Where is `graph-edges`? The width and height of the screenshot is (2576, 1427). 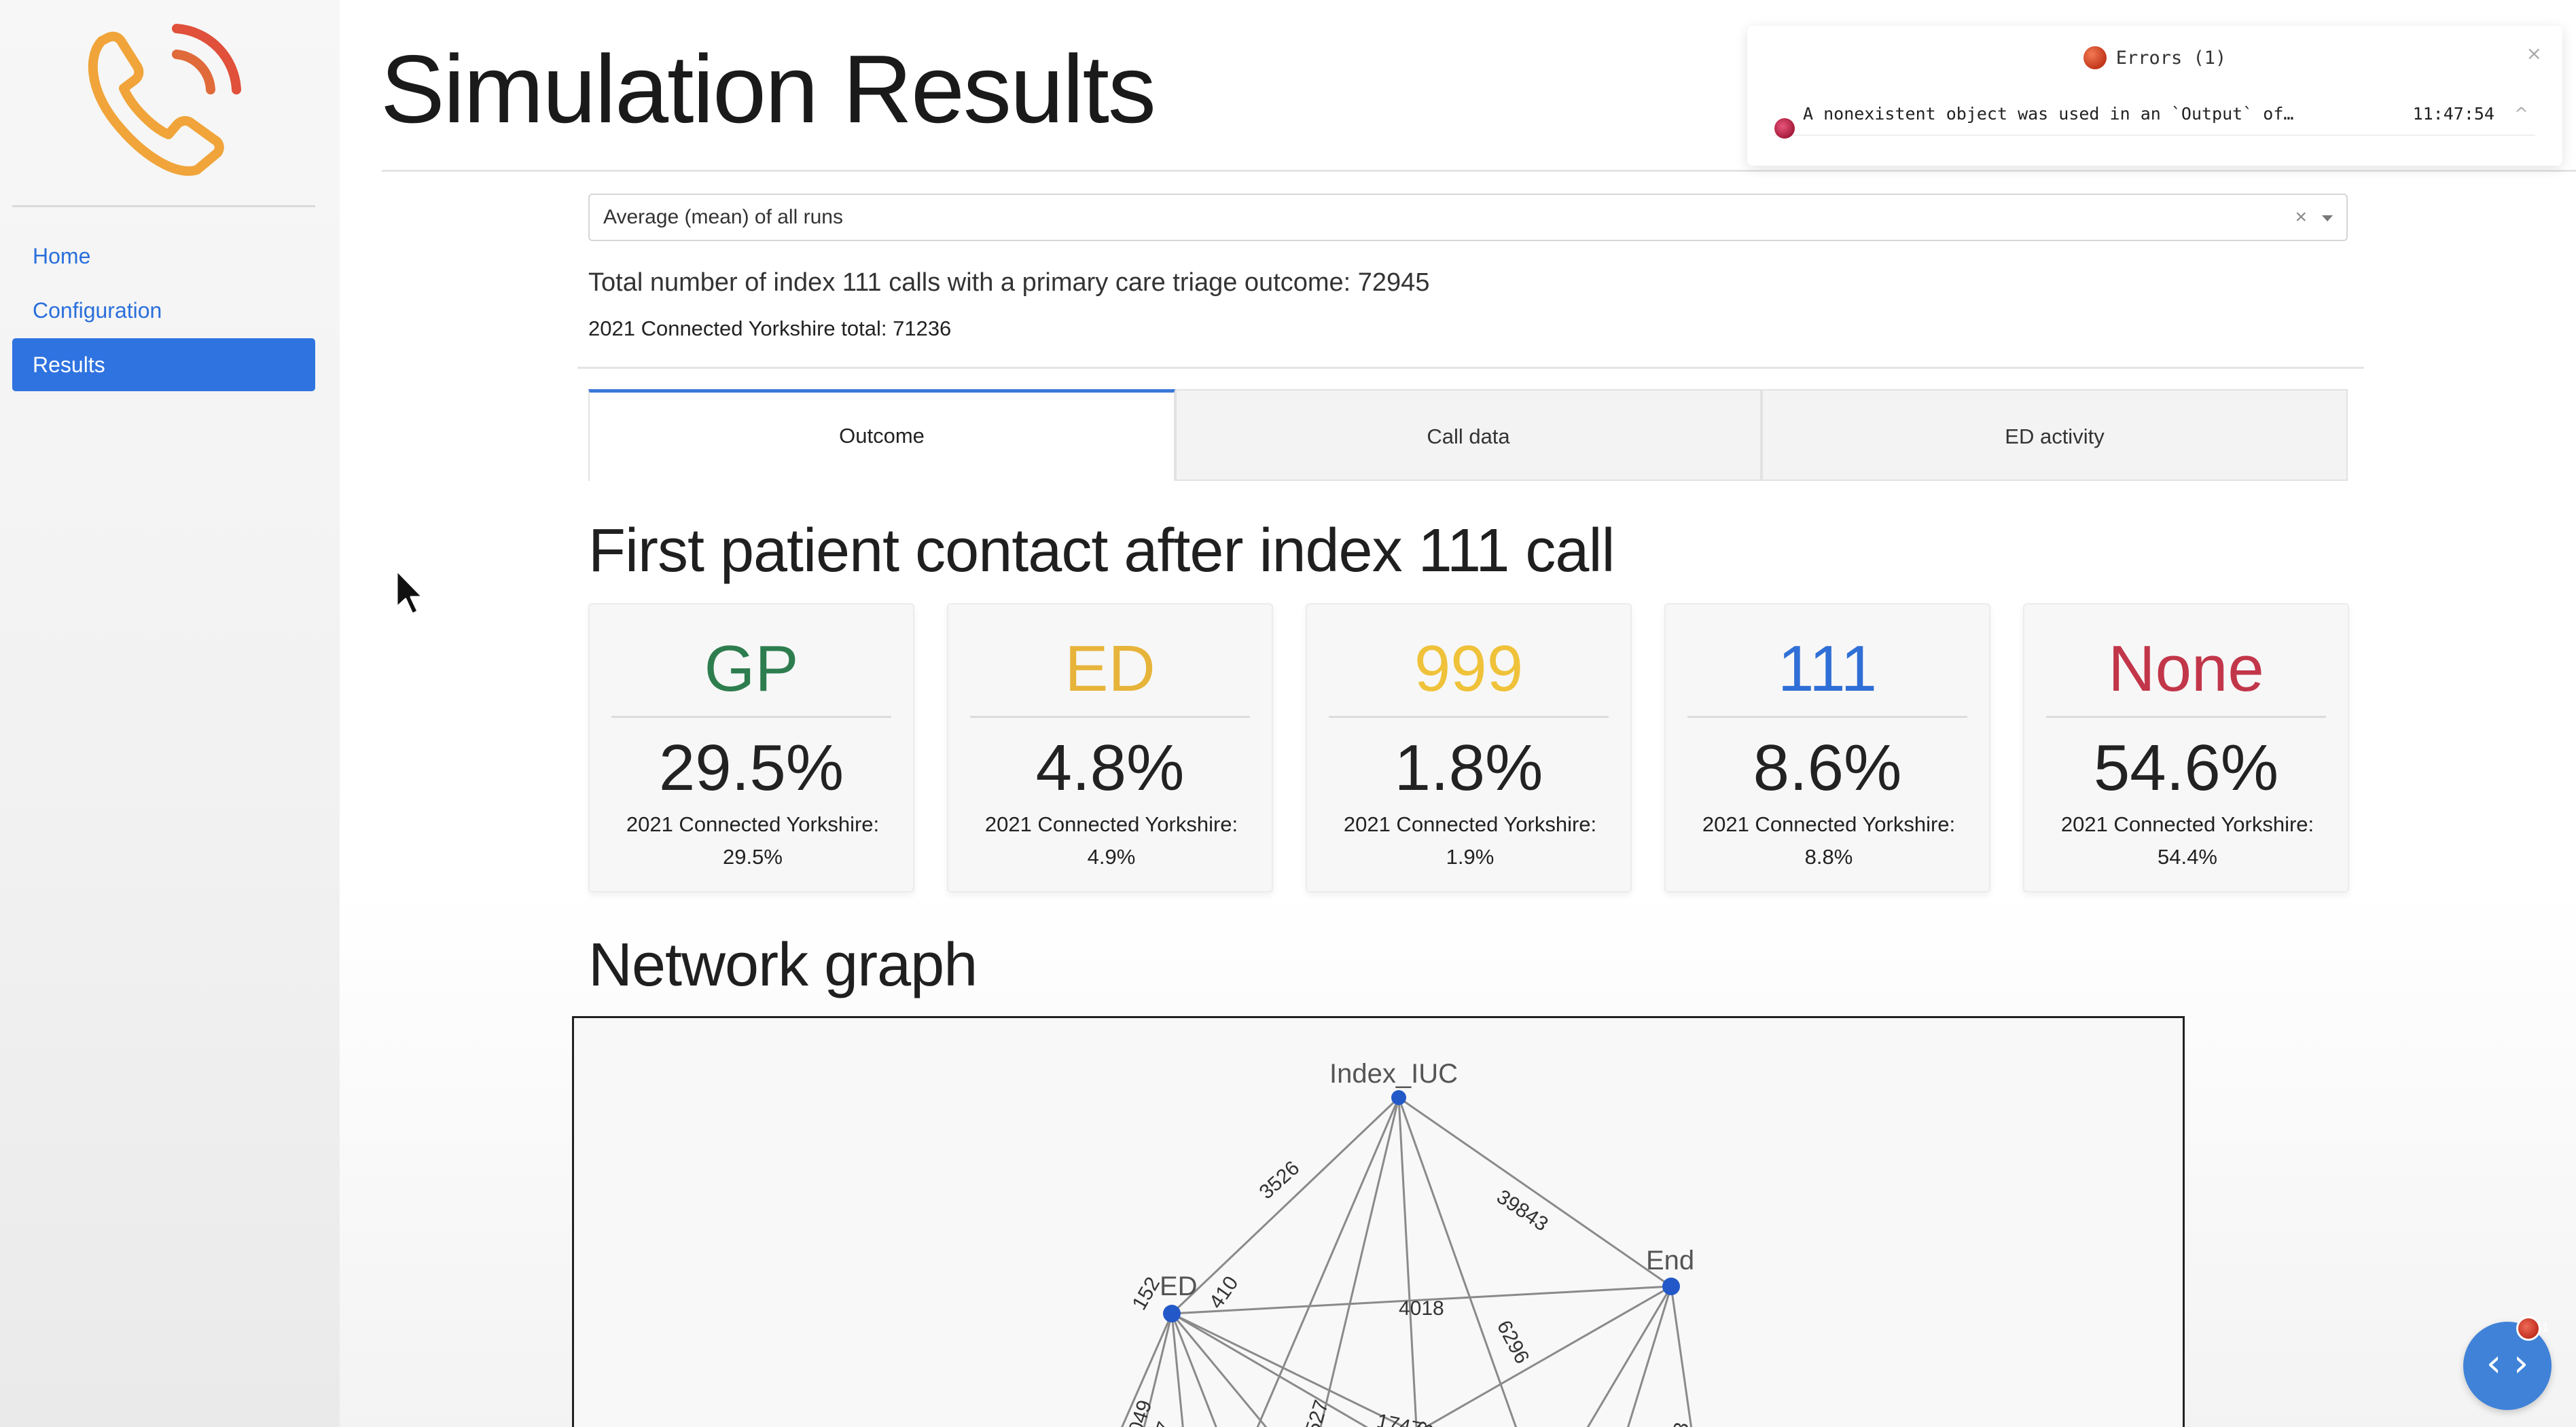 graph-edges is located at coordinates (1407, 1261).